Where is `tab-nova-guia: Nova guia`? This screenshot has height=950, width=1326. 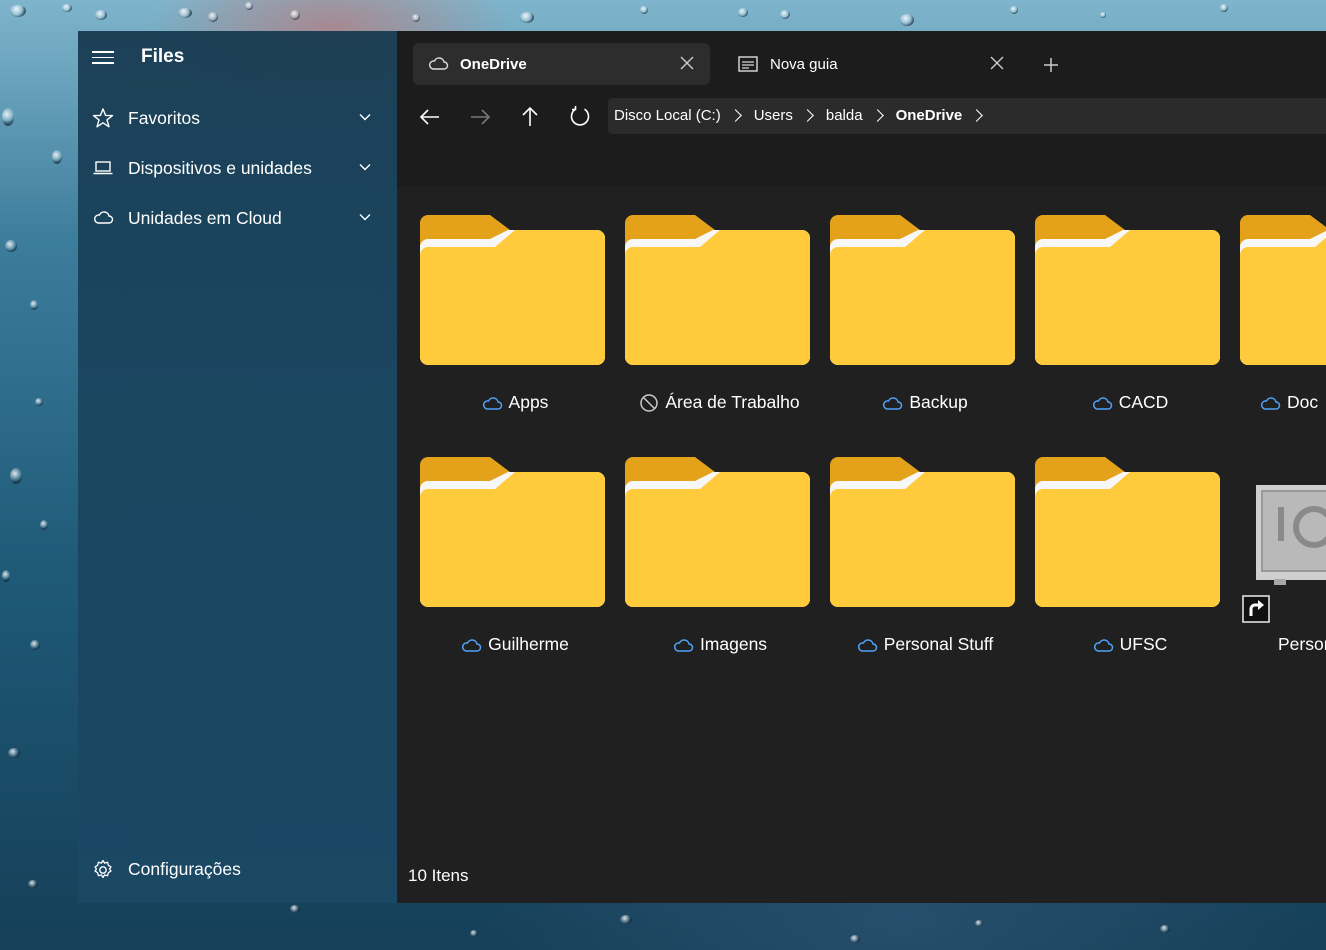 tab-nova-guia: Nova guia is located at coordinates (871, 64).